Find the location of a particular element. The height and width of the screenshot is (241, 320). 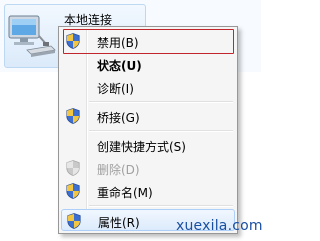

menu-item-status: 状态(U) is located at coordinates (148, 64).